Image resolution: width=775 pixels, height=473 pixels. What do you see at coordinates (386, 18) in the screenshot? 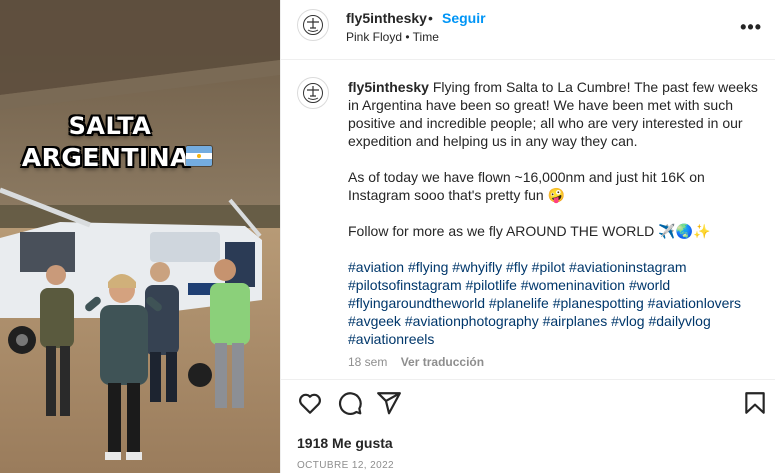
I see `username-link: fly5inthesky` at bounding box center [386, 18].